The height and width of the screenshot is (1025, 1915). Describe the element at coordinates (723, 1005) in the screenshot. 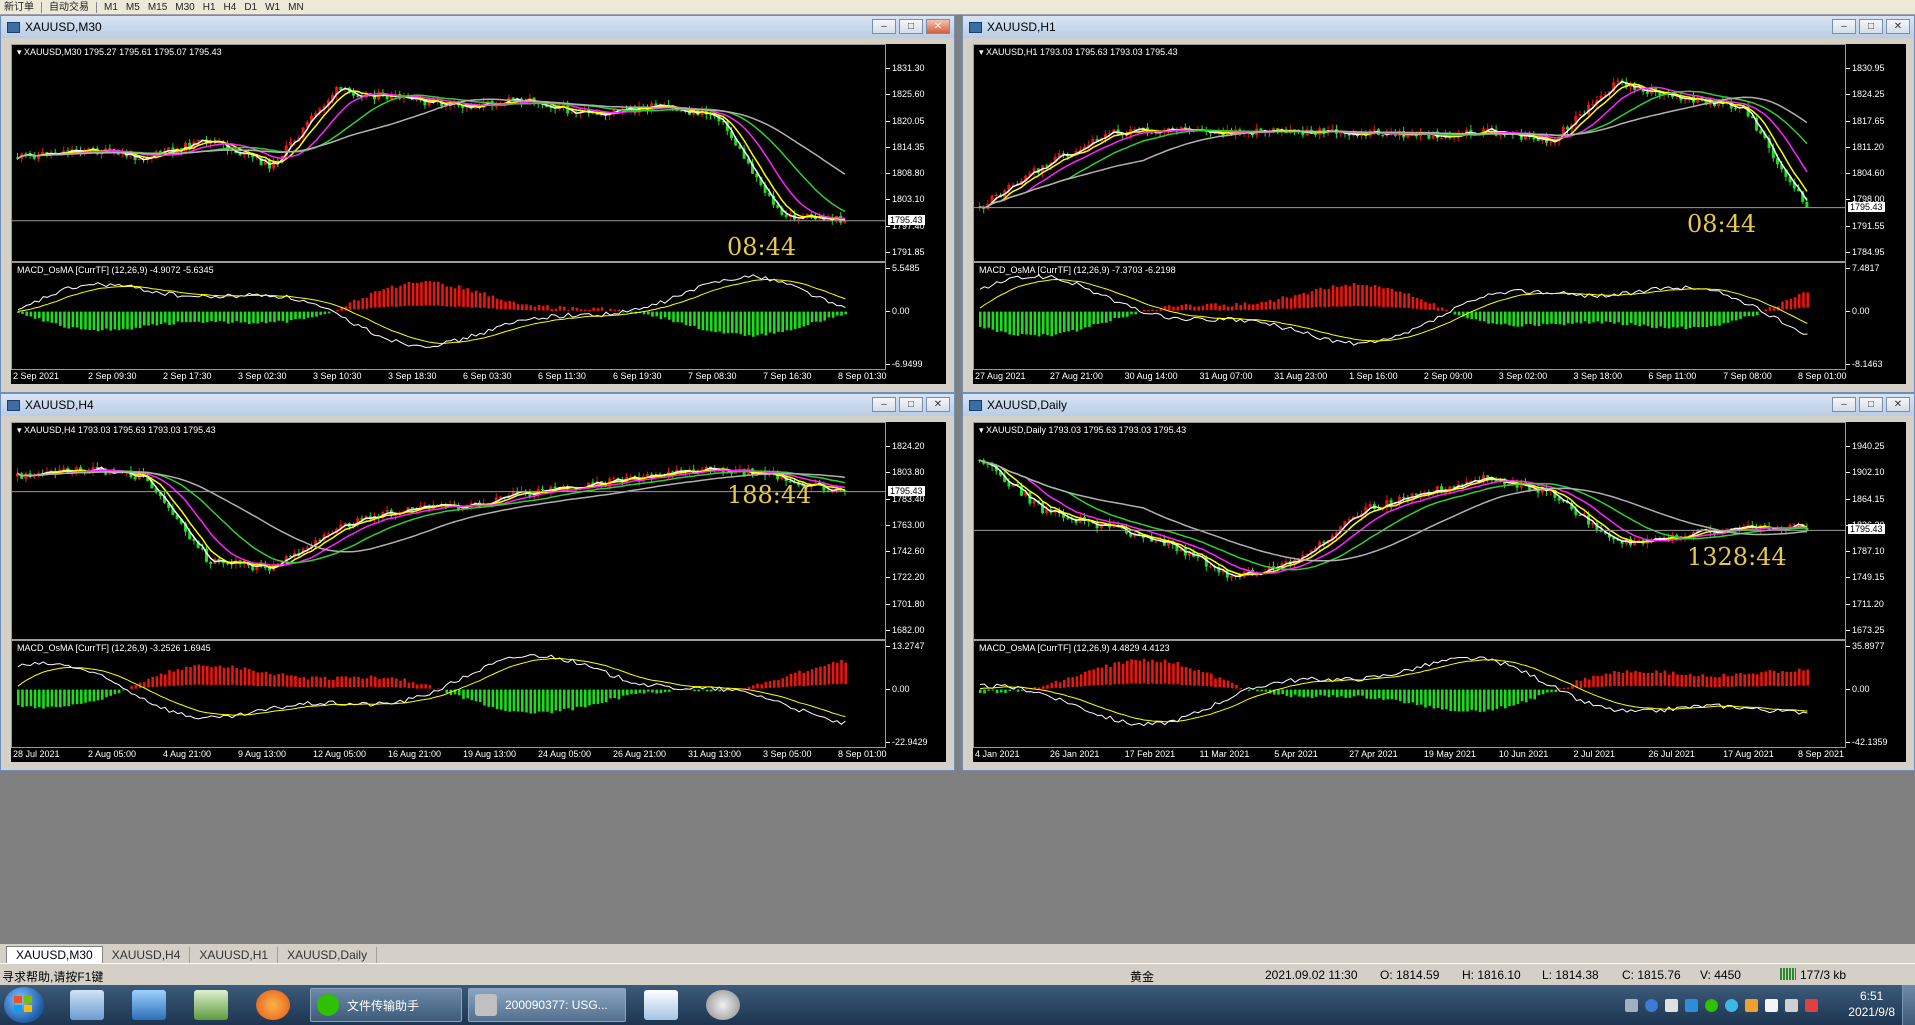

I see `qq-taskbar-icon` at that location.